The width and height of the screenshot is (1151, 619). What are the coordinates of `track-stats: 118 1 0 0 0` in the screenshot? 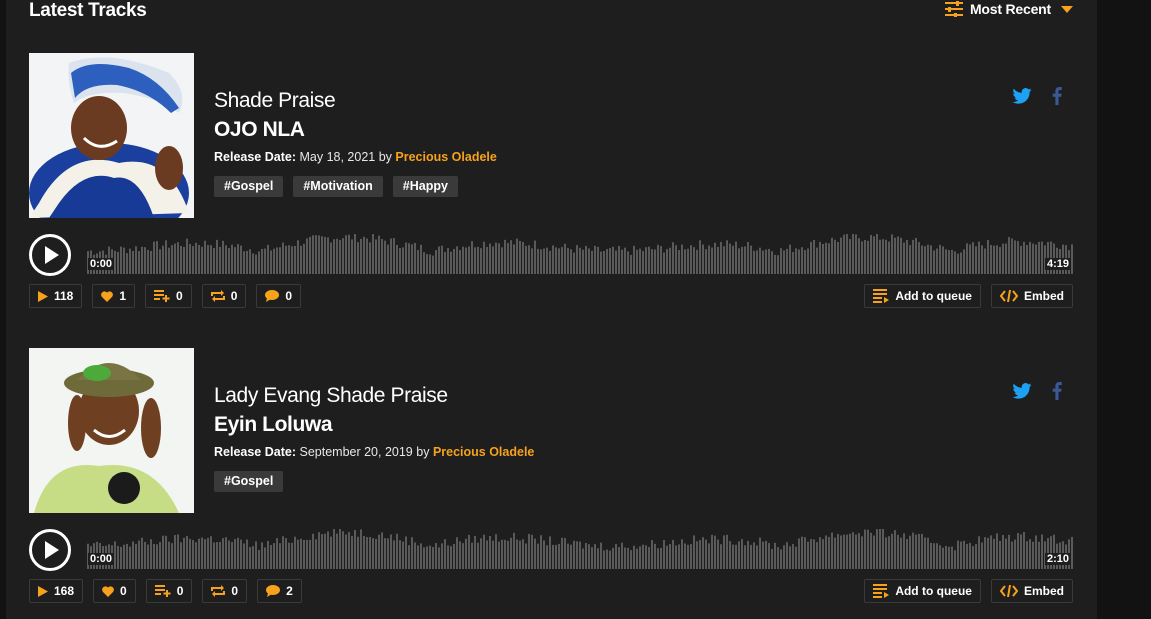 It's located at (165, 296).